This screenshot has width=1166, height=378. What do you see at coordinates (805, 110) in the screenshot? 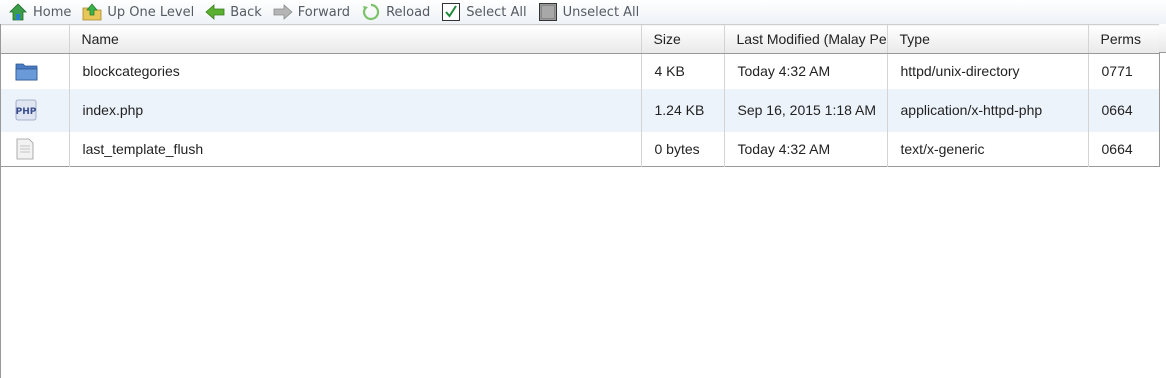
I see `file-modified: Sep 16, 2015 1:18 AM` at bounding box center [805, 110].